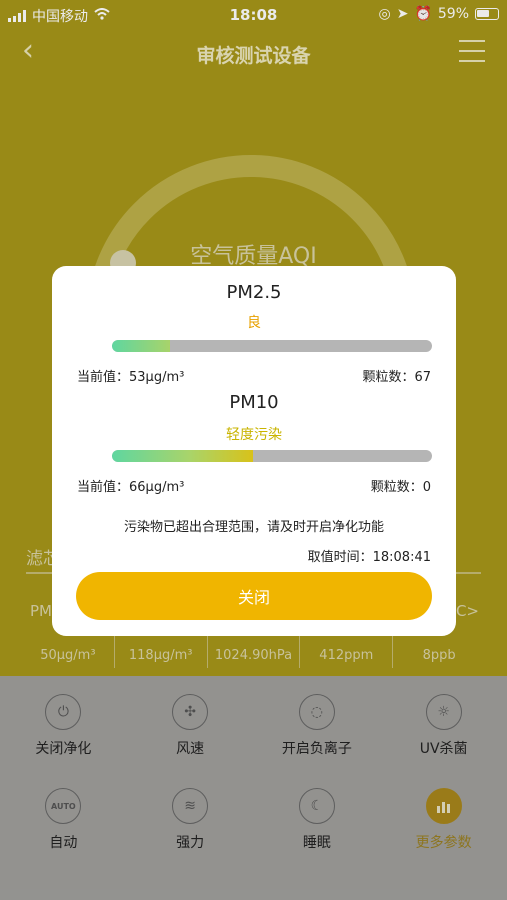 The width and height of the screenshot is (507, 900). I want to click on pm25-title: PM2.5, so click(254, 292).